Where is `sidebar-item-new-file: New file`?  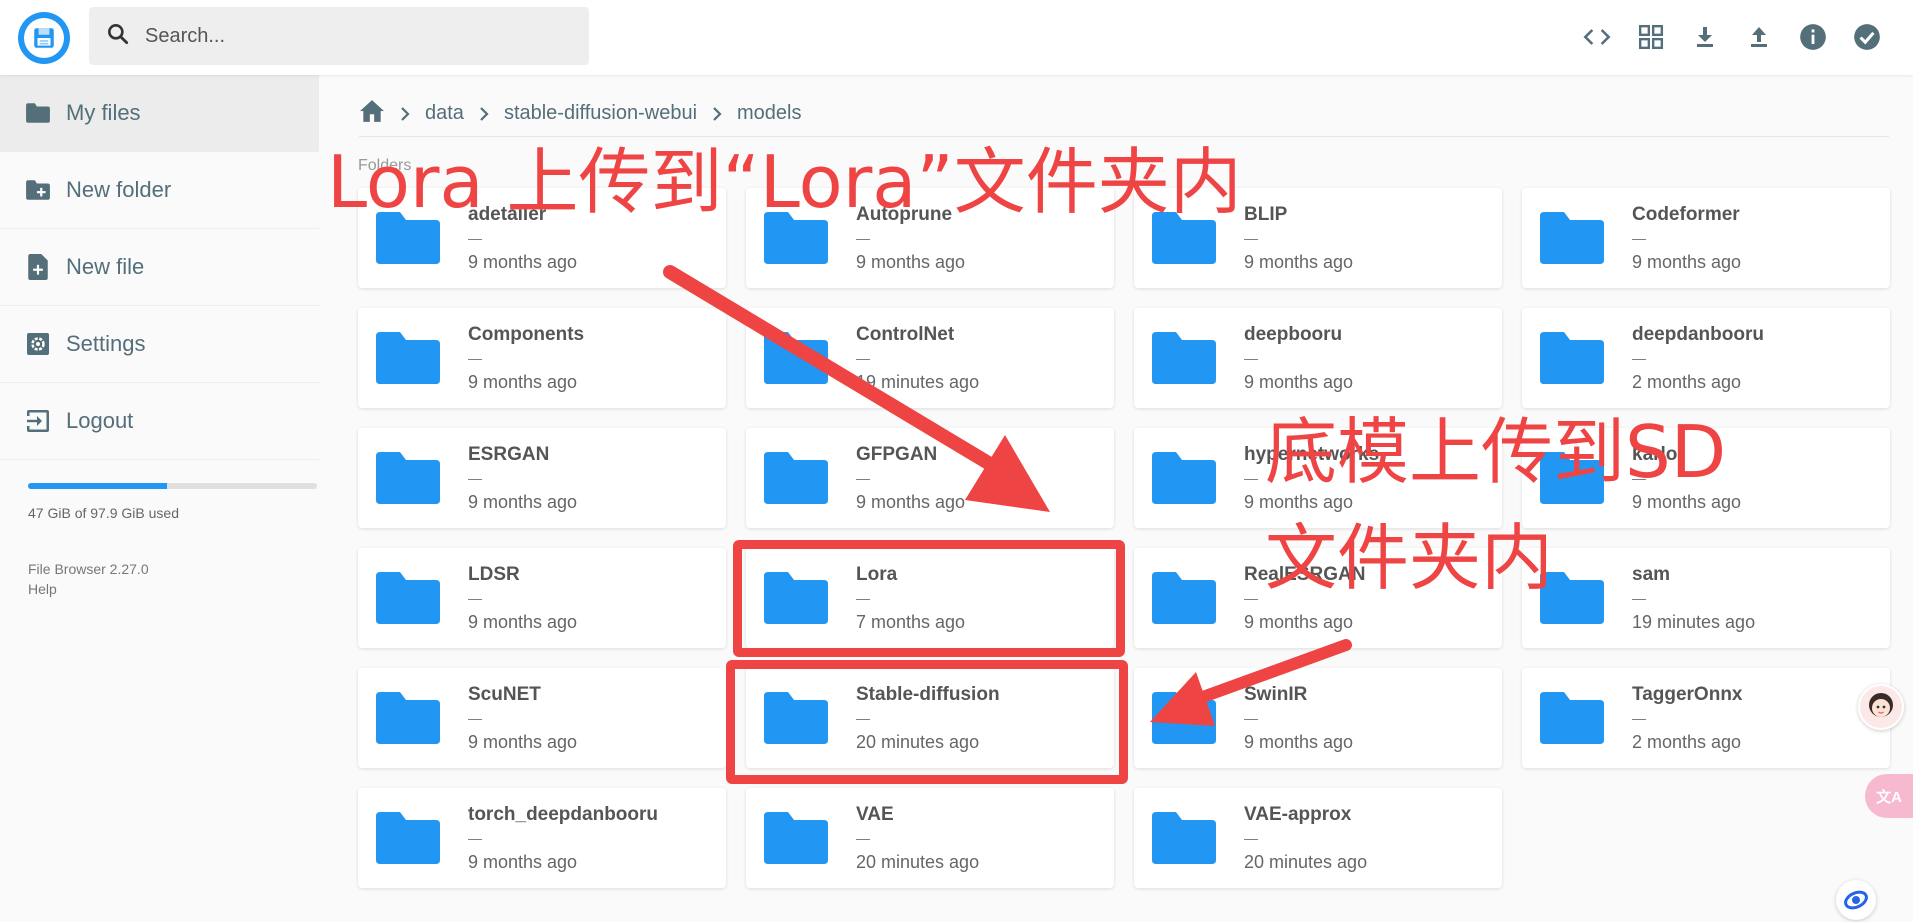
sidebar-item-new-file: New file is located at coordinates (159, 267).